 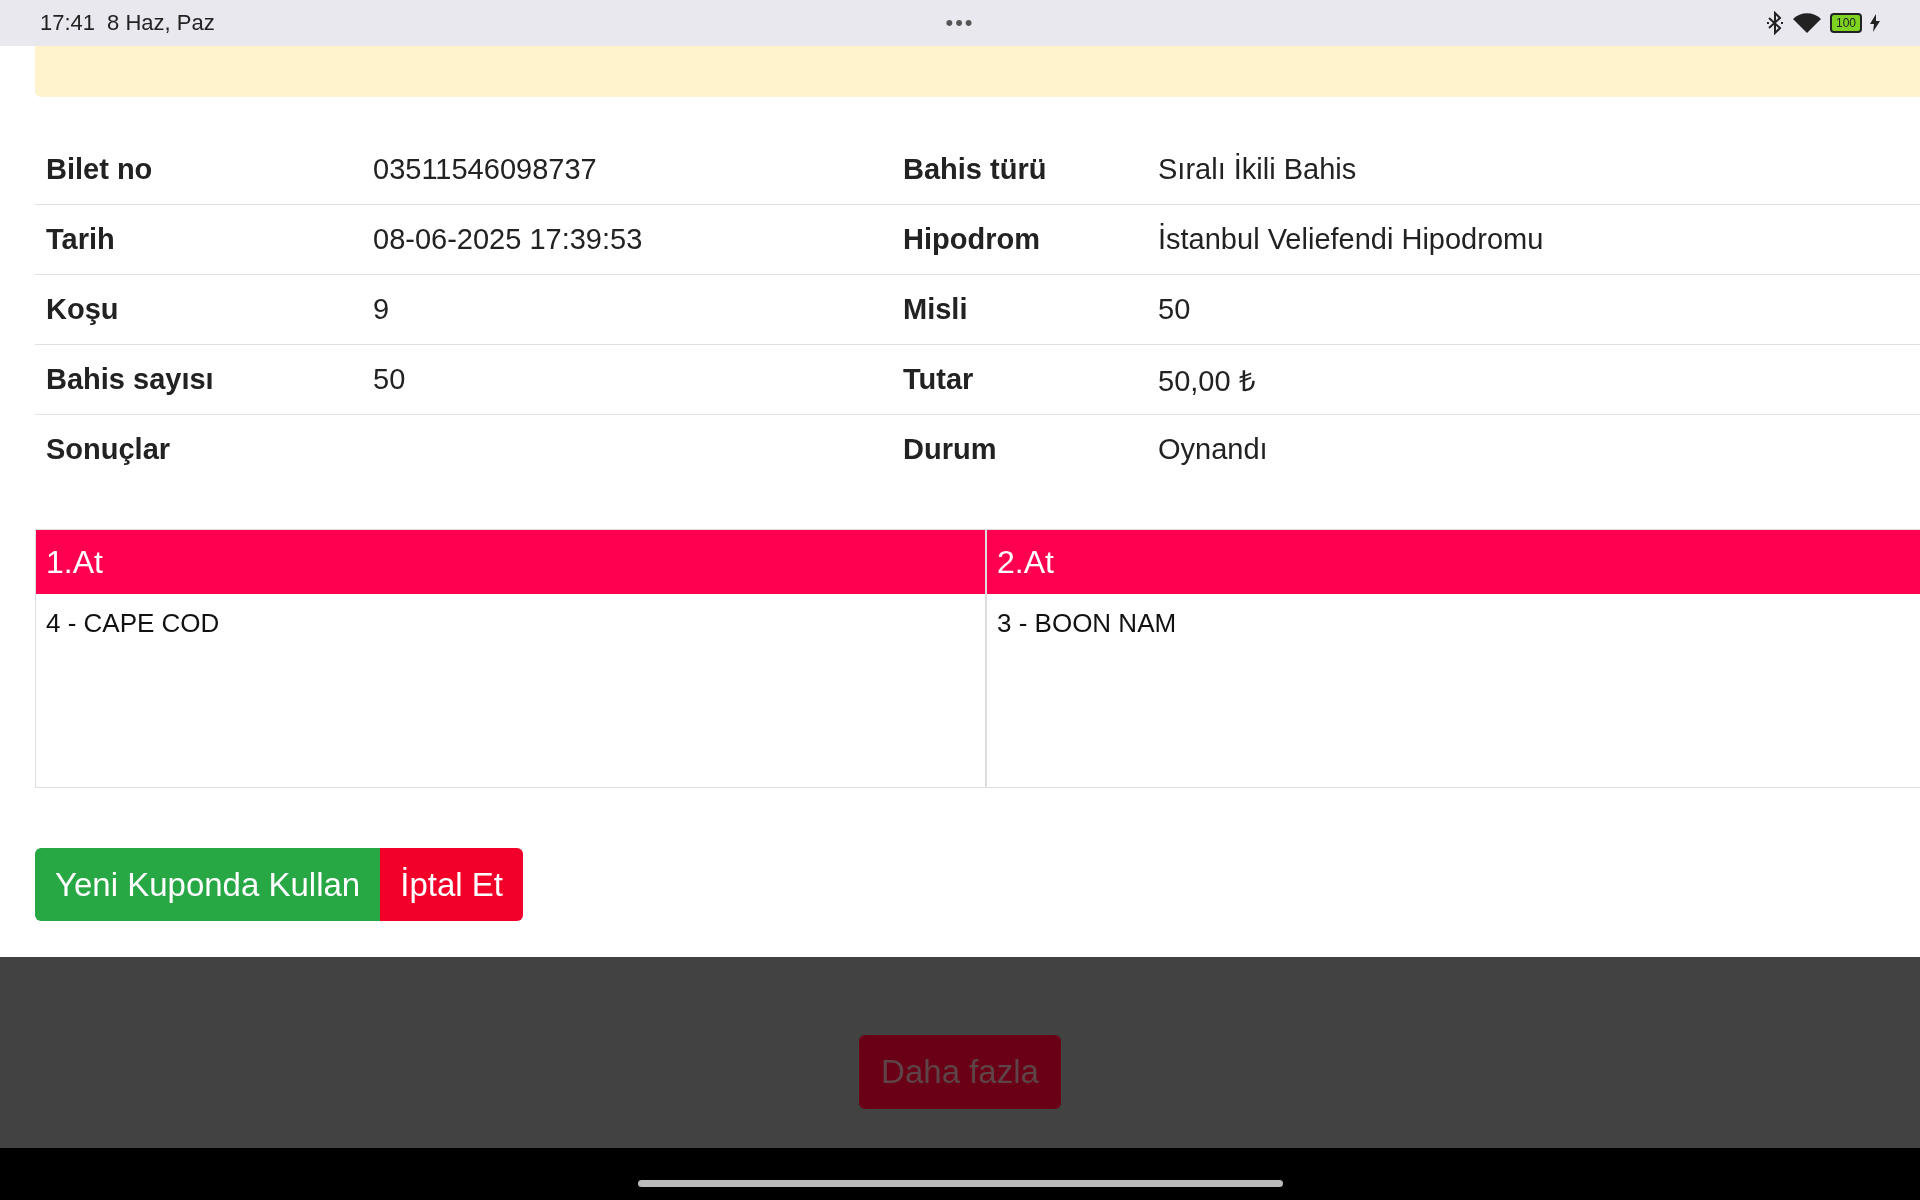 I want to click on action-button: İptal Et, so click(x=451, y=884).